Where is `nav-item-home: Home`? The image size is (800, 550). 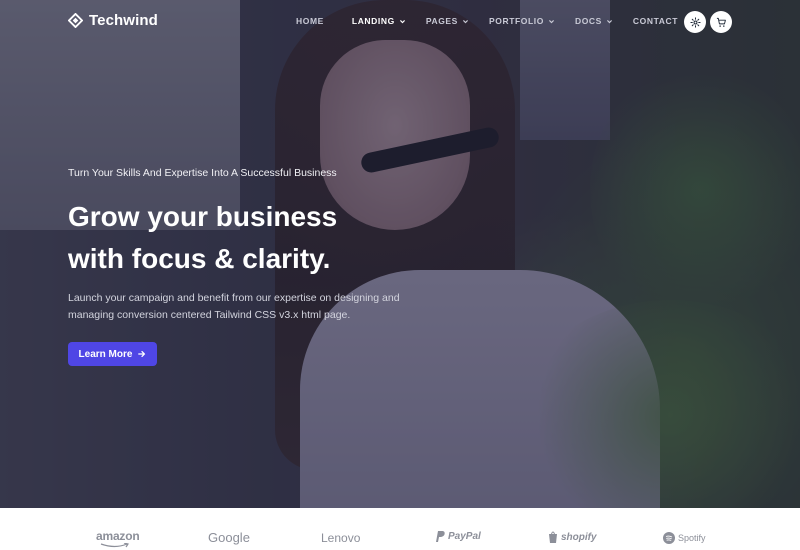
nav-item-home: Home is located at coordinates (310, 21).